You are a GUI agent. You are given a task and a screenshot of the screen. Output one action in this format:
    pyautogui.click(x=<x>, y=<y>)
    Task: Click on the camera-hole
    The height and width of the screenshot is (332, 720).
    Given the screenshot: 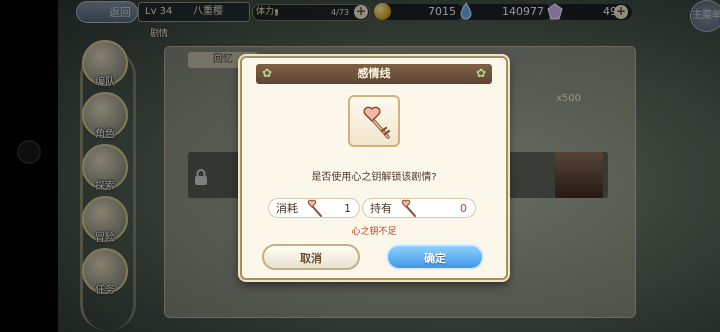 What is the action you would take?
    pyautogui.click(x=29, y=152)
    